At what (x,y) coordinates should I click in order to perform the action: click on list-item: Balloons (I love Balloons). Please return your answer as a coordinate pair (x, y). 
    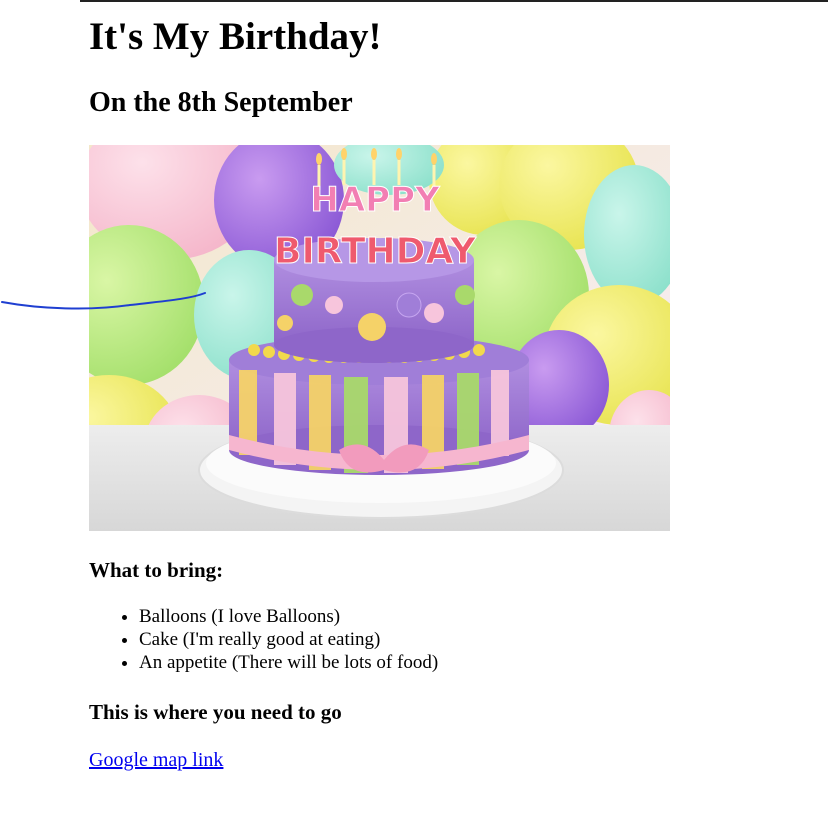
    Looking at the image, I should click on (288, 616).